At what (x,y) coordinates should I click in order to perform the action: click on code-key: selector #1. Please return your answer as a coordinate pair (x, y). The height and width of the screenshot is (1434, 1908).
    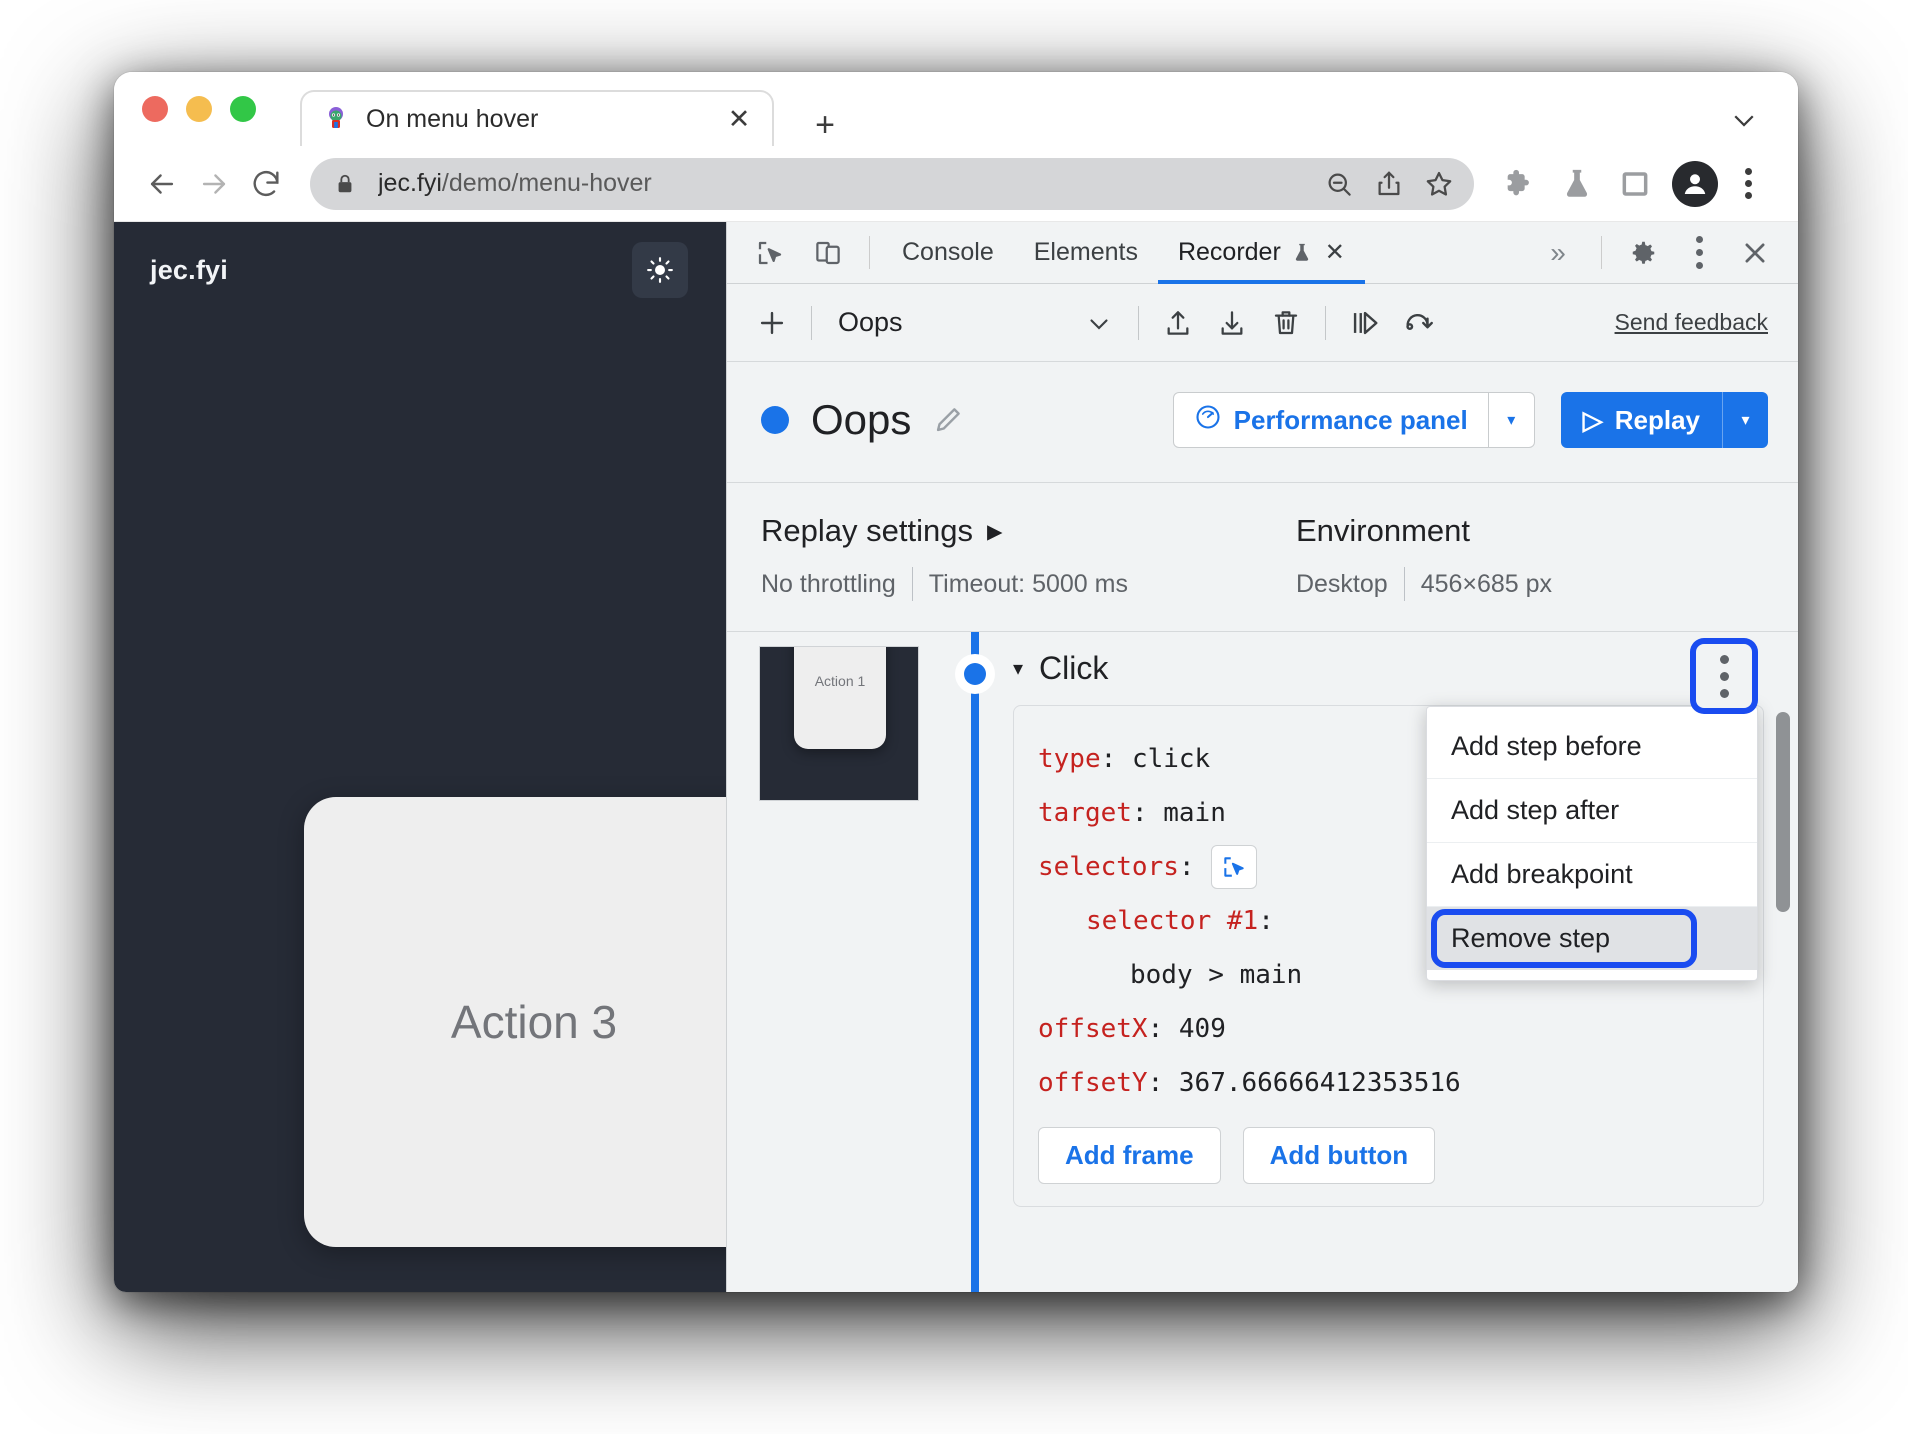
    Looking at the image, I should click on (1172, 921).